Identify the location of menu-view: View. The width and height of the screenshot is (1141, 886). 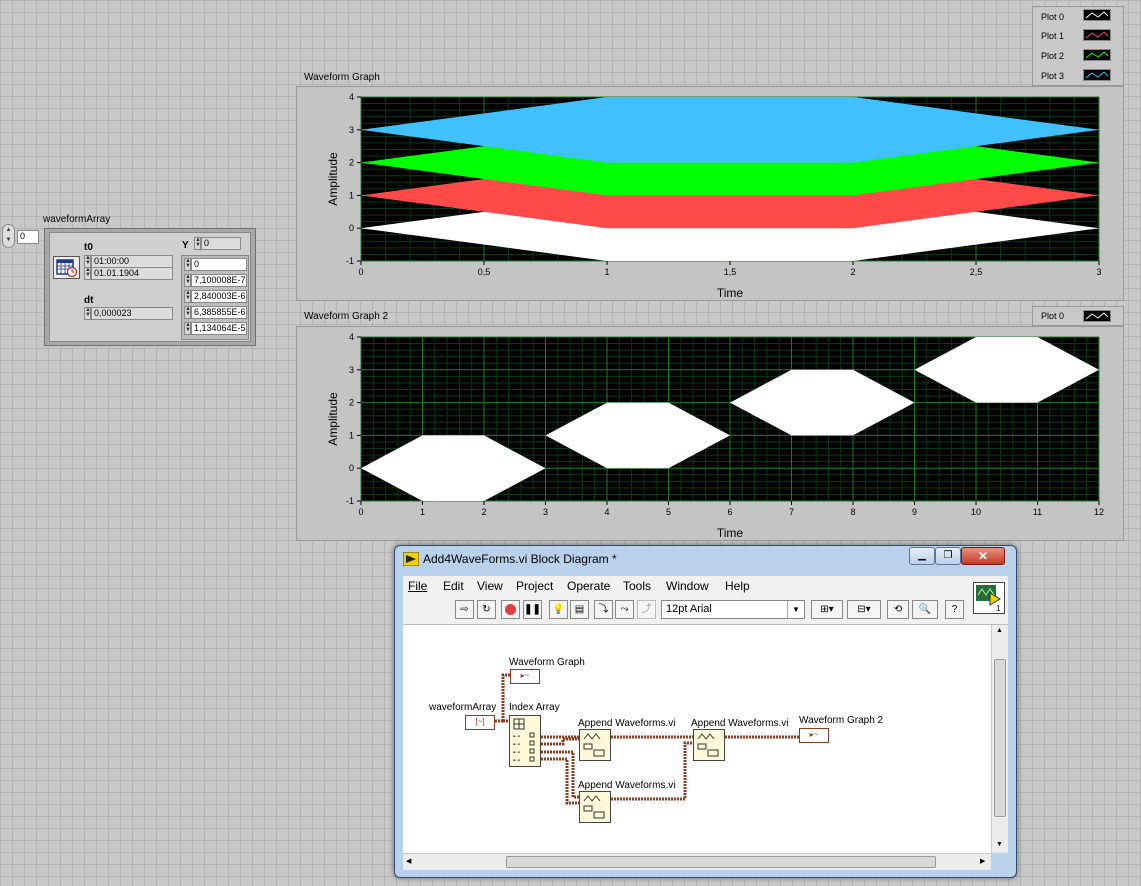
(490, 586).